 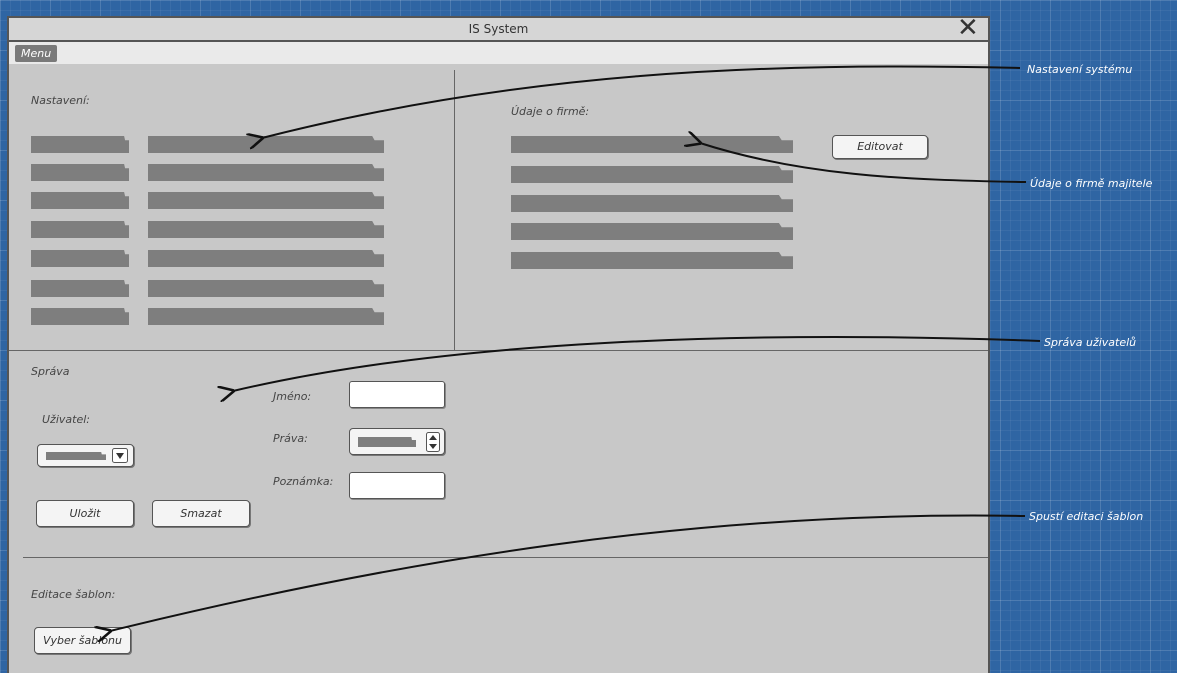 I want to click on settings-label: Nastavení:, so click(x=60, y=100).